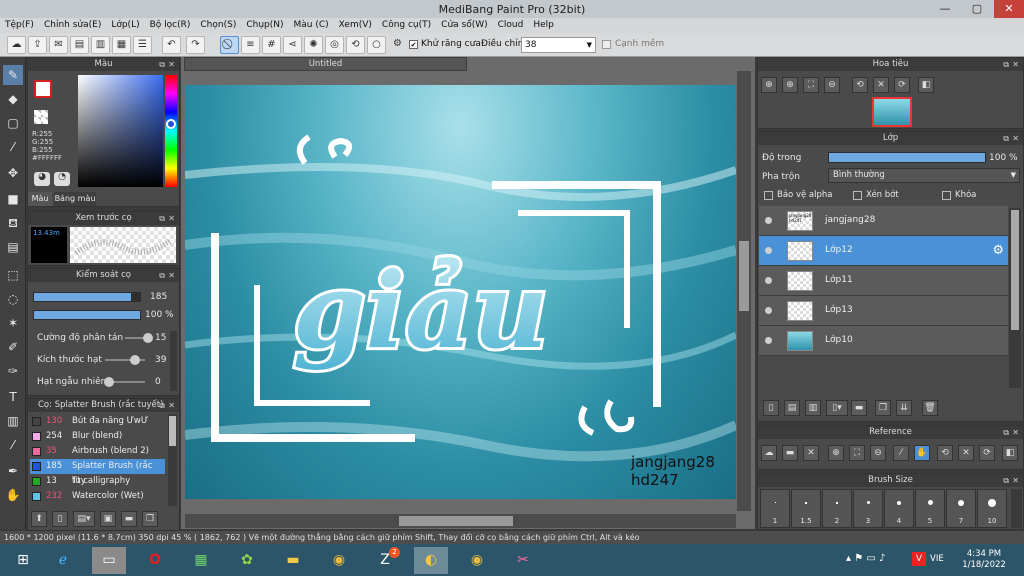 The height and width of the screenshot is (576, 1024). What do you see at coordinates (930, 508) in the screenshot?
I see `size-cell: 5` at bounding box center [930, 508].